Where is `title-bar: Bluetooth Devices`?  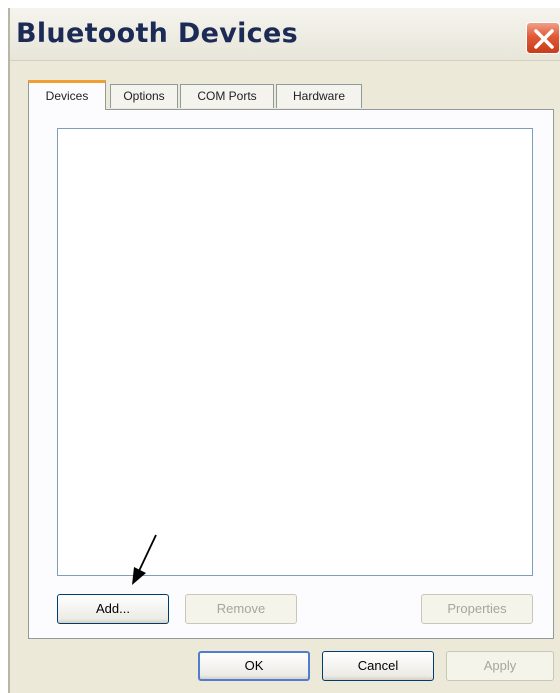
title-bar: Bluetooth Devices is located at coordinates (285, 34).